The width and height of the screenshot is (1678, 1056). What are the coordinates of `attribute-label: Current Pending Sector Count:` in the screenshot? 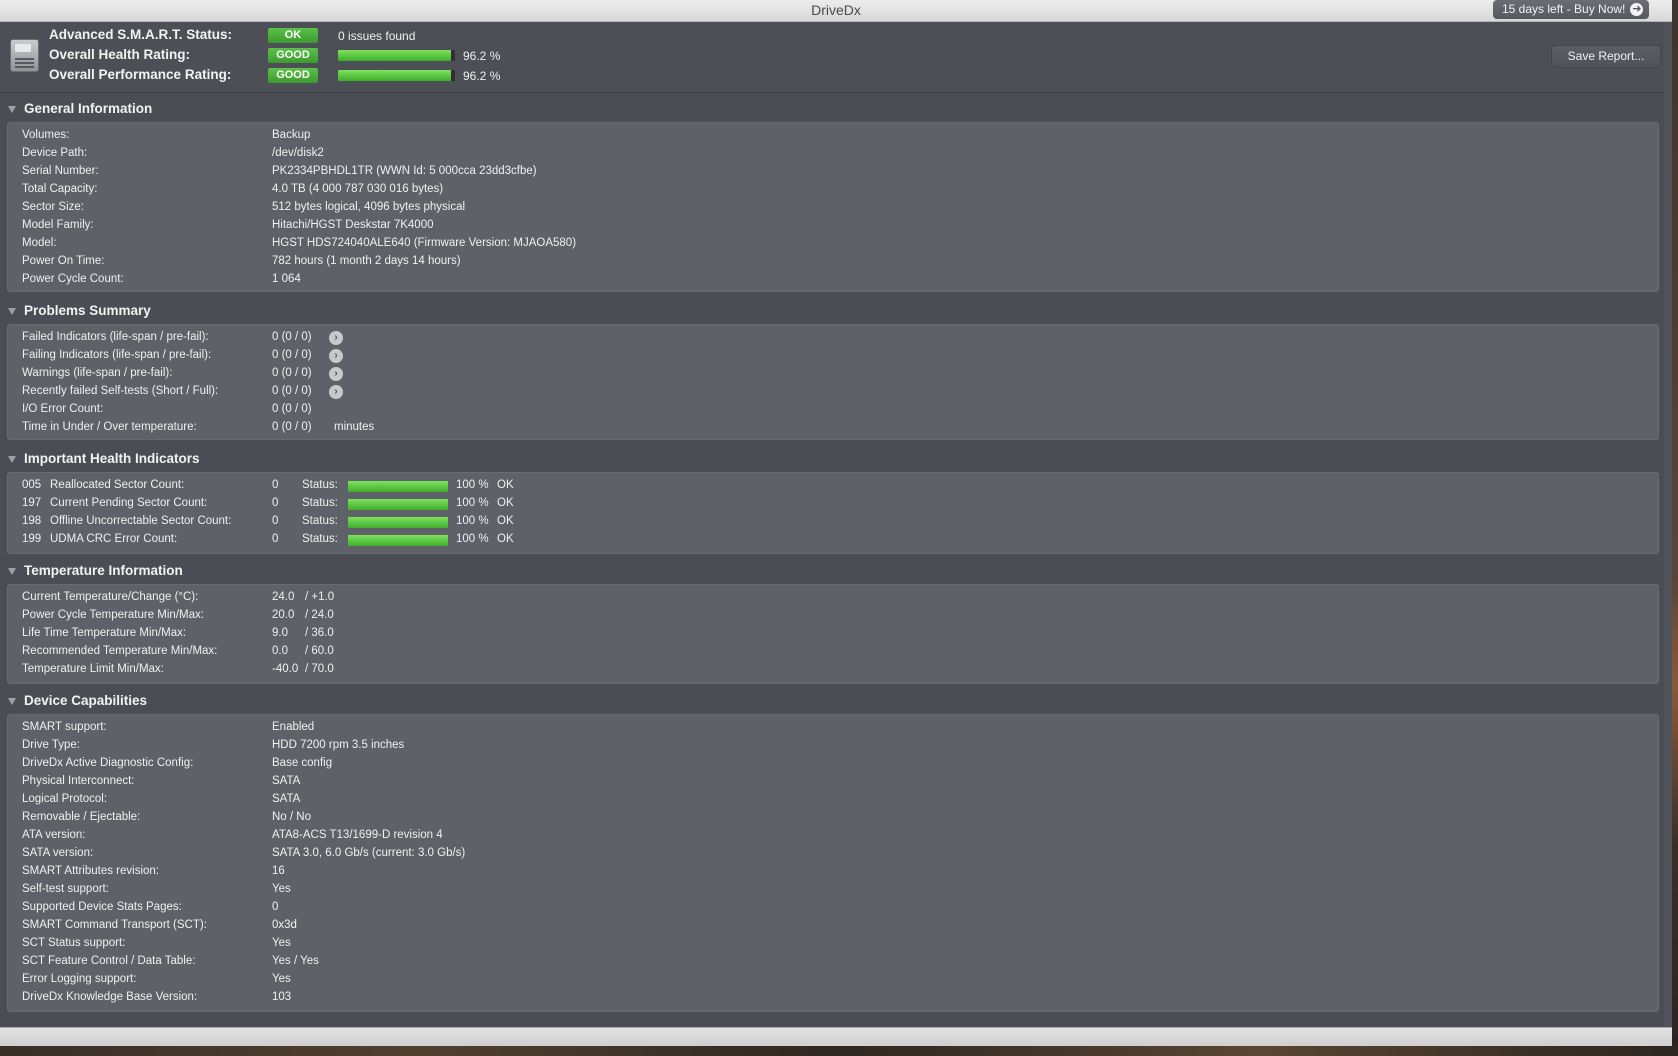 It's located at (129, 503).